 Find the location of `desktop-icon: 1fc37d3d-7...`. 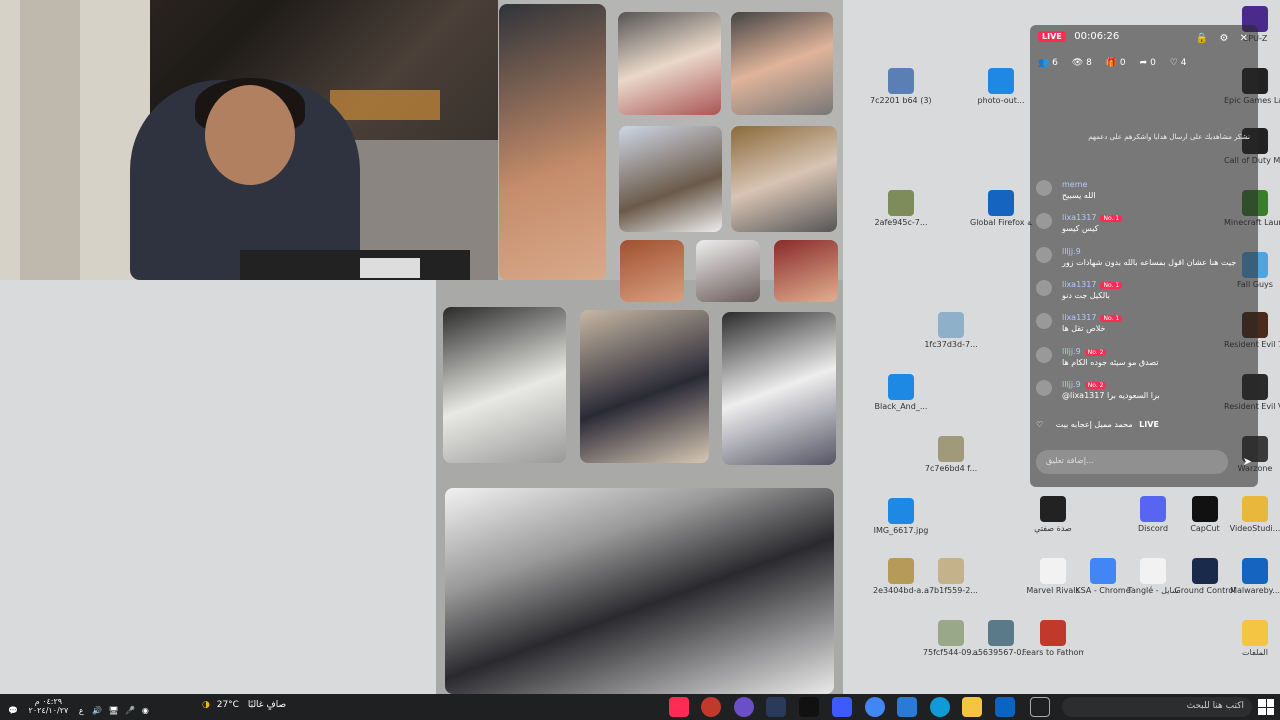

desktop-icon: 1fc37d3d-7... is located at coordinates (951, 331).